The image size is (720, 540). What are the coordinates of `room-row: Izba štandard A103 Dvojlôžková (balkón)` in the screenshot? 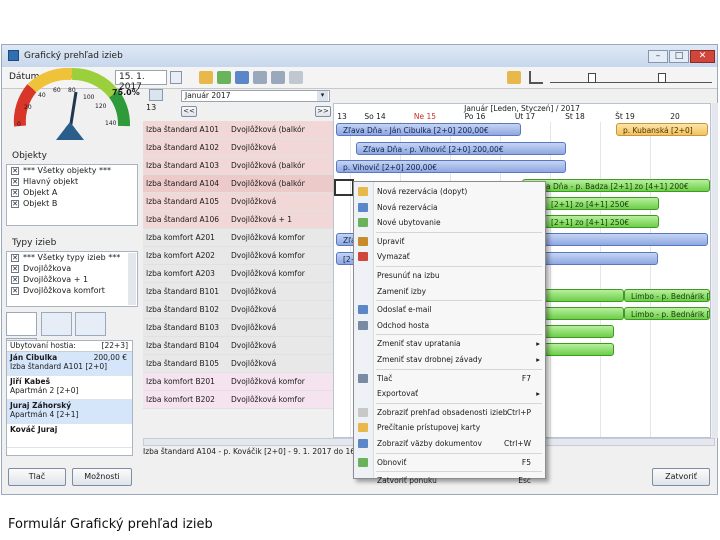 It's located at (238, 166).